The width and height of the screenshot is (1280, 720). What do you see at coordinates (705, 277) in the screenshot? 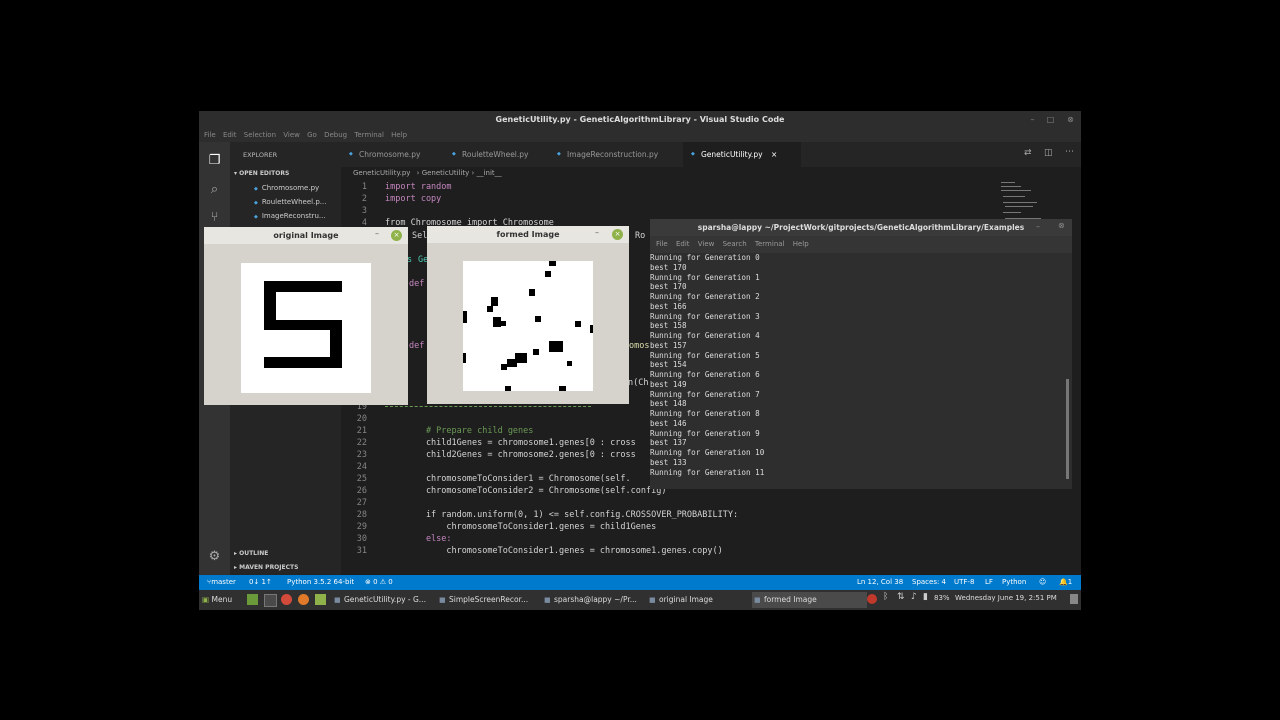
I see `terminal-line: Running for Generation 1` at bounding box center [705, 277].